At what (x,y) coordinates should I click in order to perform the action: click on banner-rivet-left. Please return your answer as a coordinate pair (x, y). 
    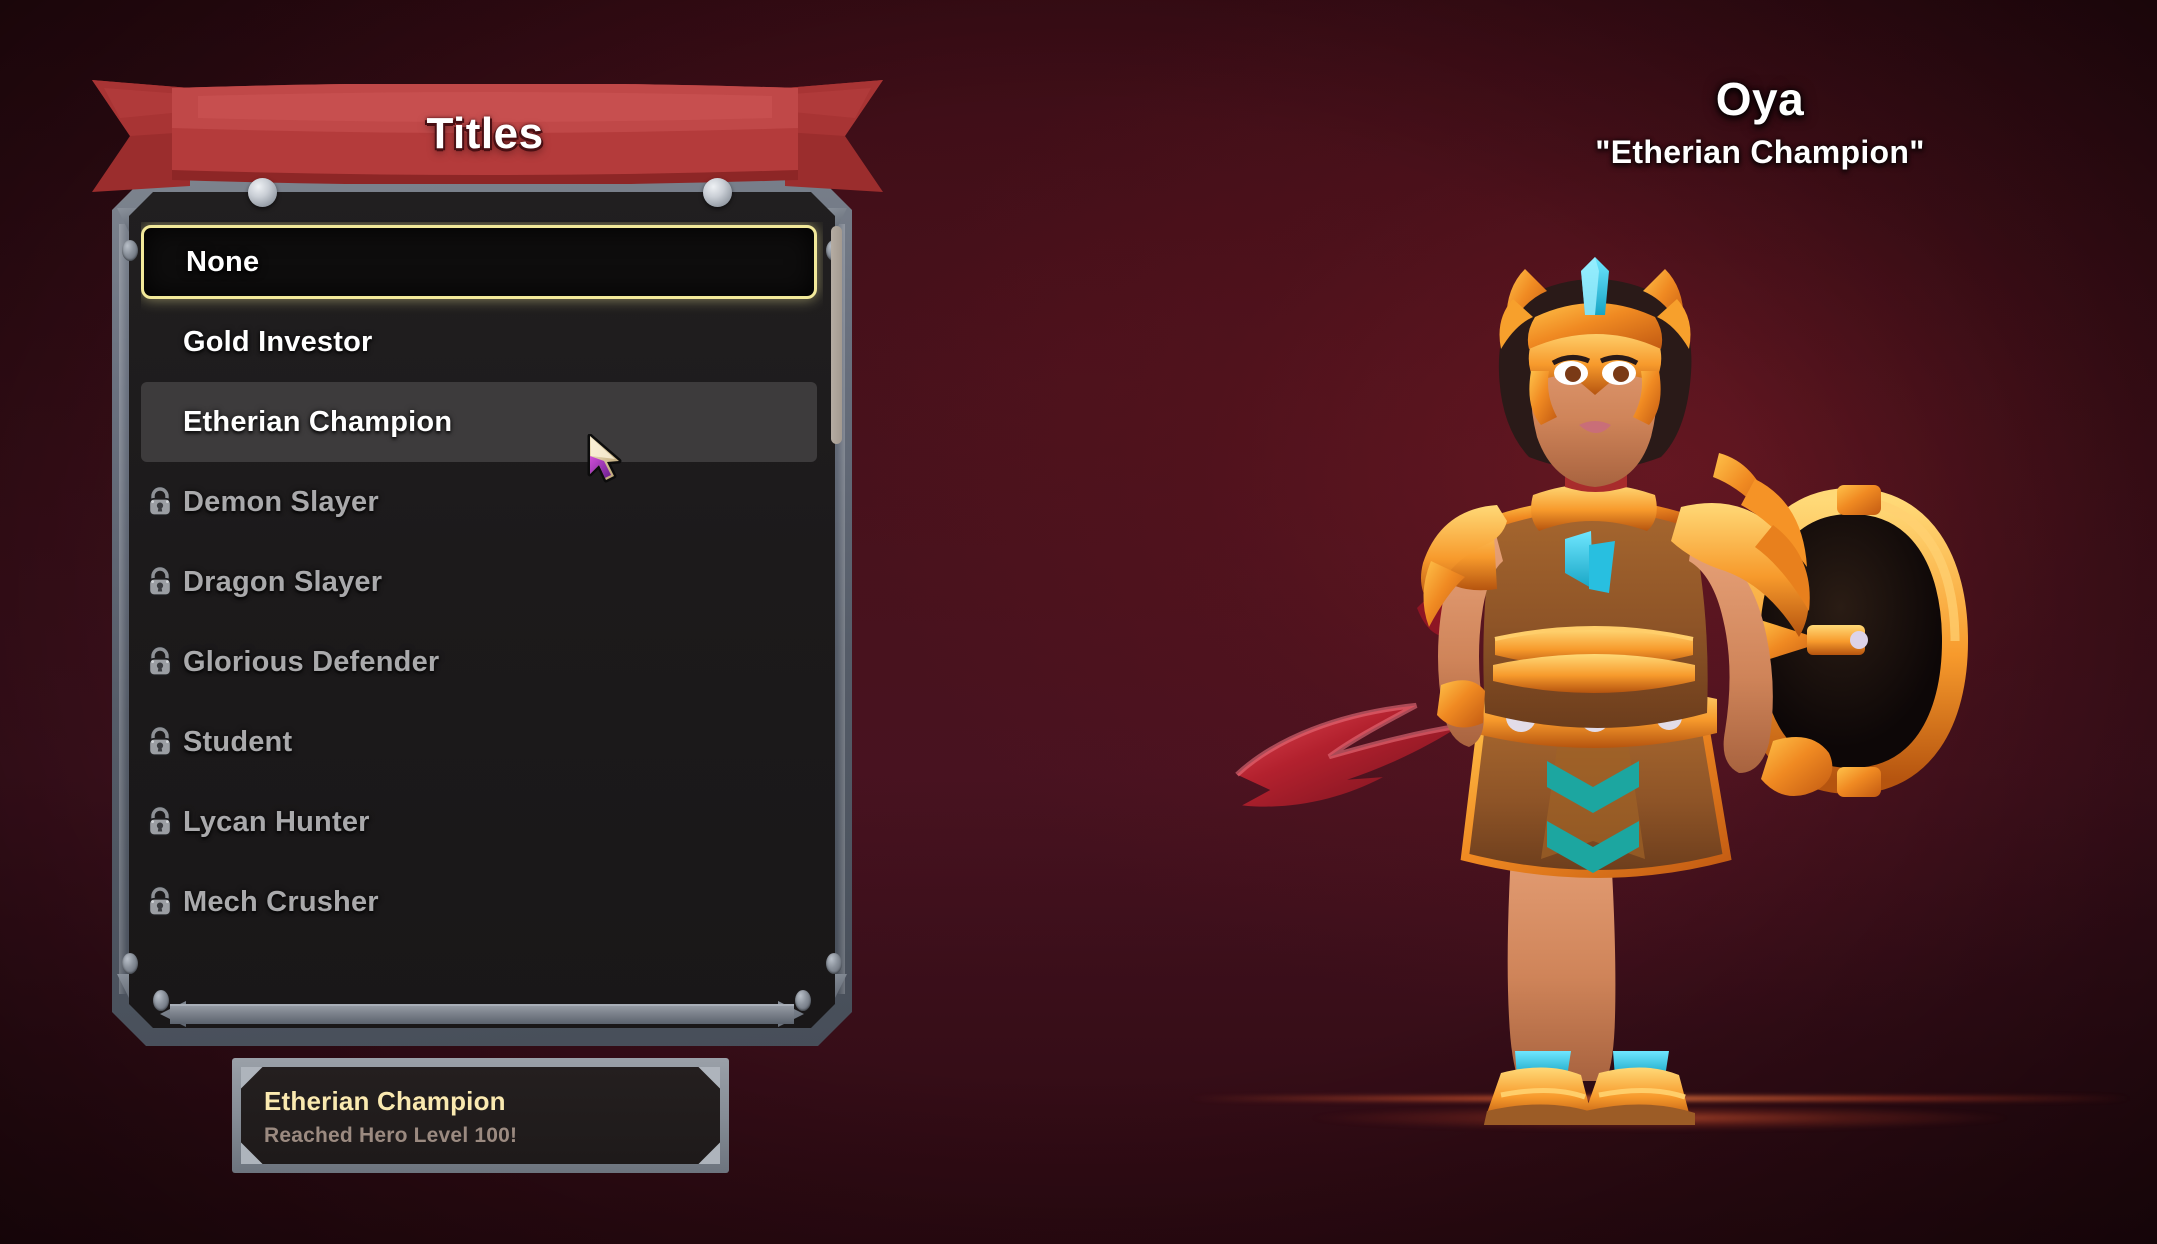
    Looking at the image, I should click on (262, 192).